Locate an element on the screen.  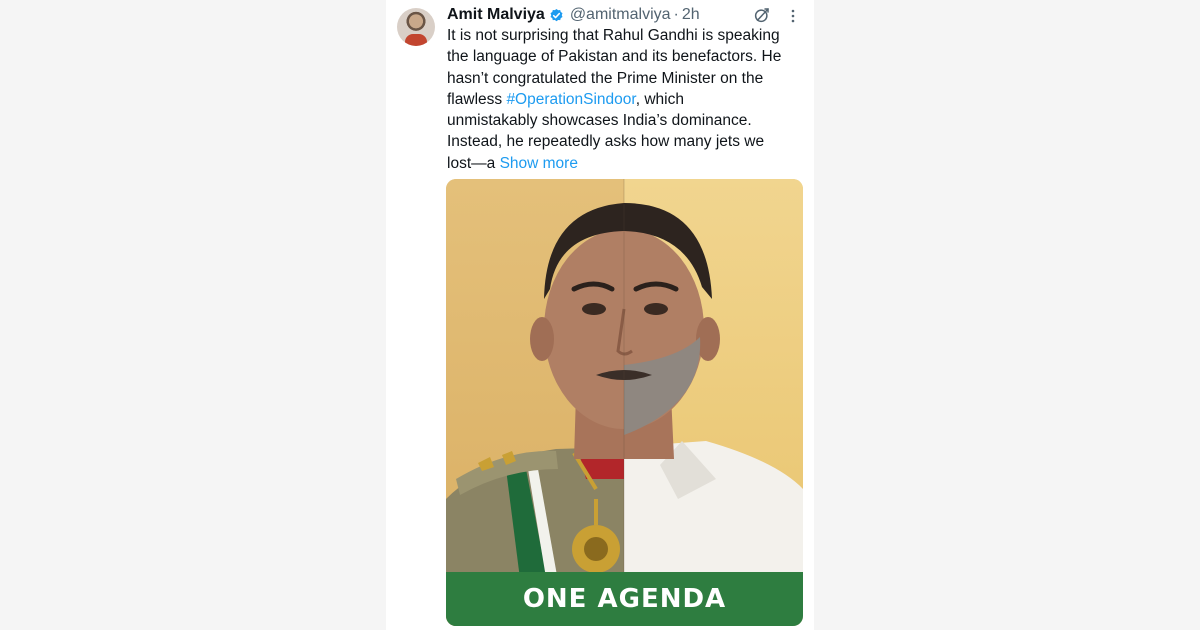
author-handle: @amitmalviya is located at coordinates (620, 15).